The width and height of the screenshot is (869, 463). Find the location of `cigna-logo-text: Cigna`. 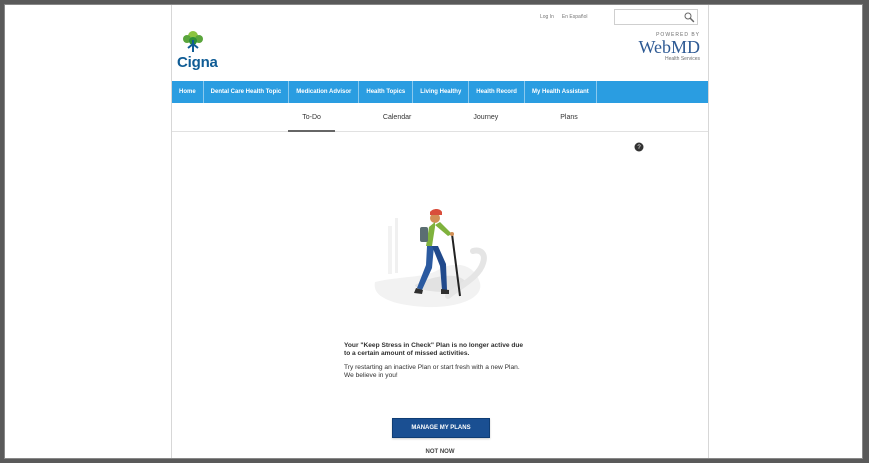

cigna-logo-text: Cigna is located at coordinates (197, 62).